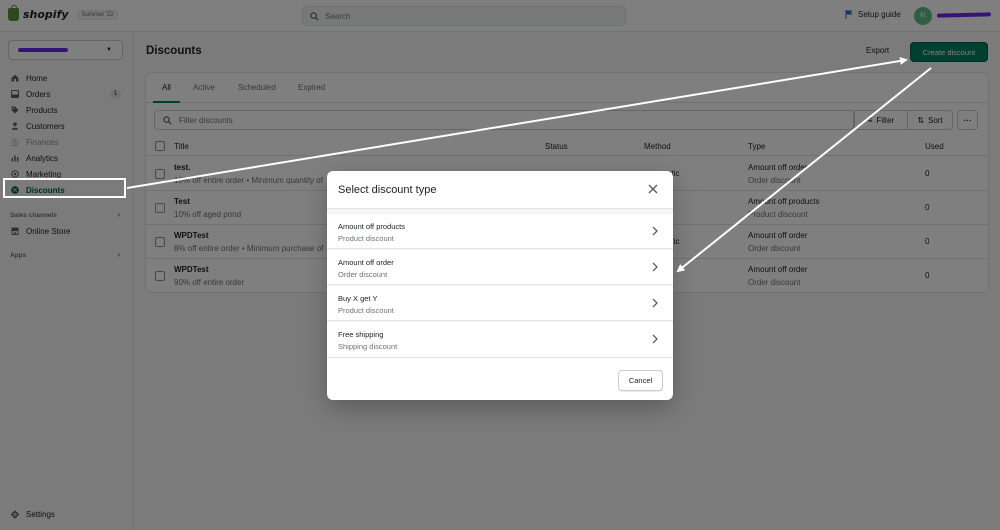 This screenshot has width=1000, height=530. I want to click on option-title: Amount off products, so click(371, 226).